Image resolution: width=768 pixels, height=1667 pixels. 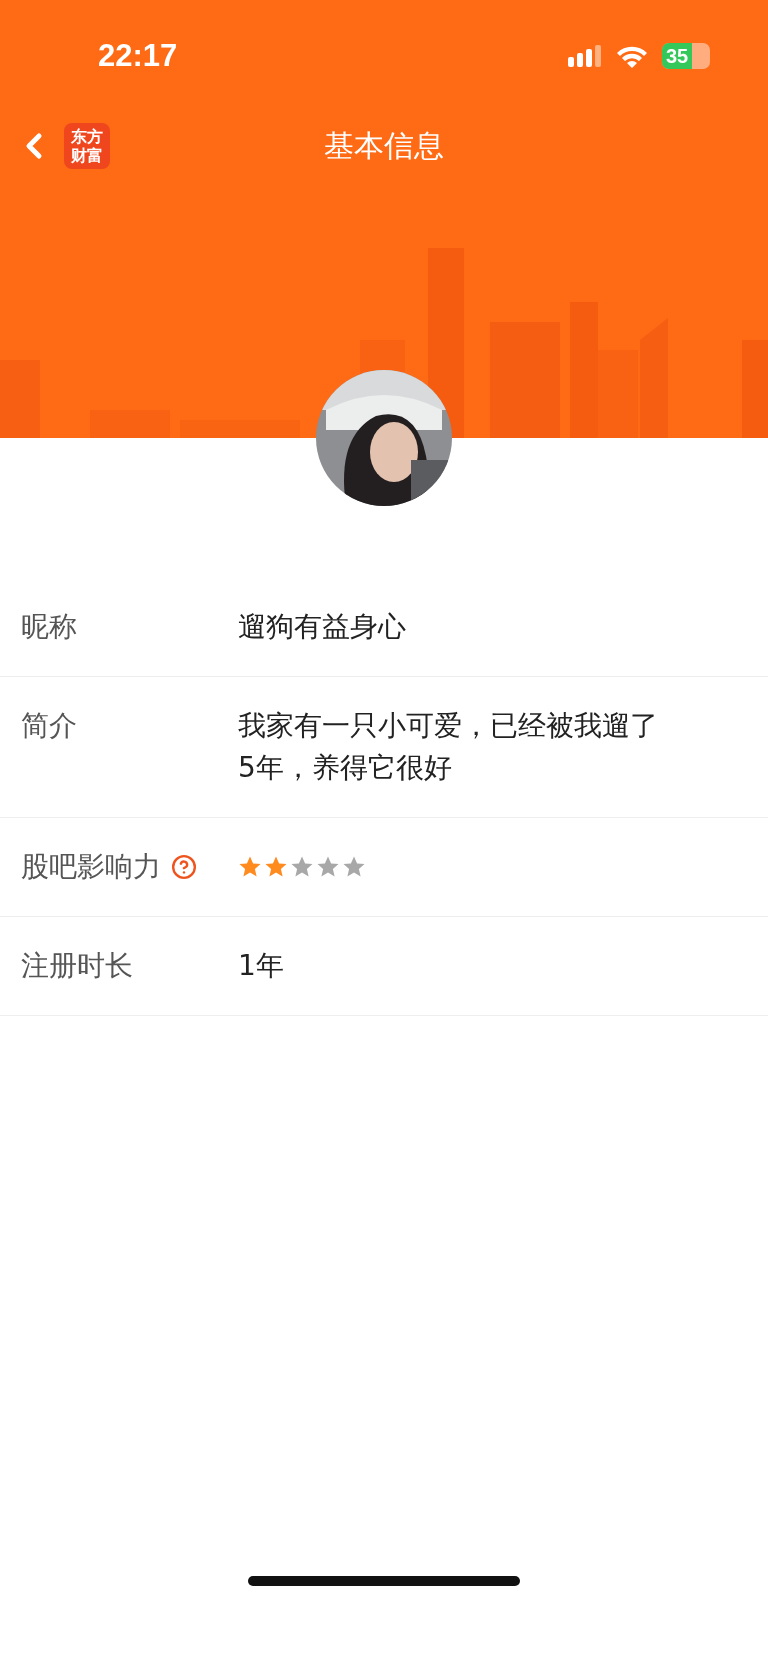 What do you see at coordinates (87, 146) in the screenshot?
I see `app-logo: 东方 财富` at bounding box center [87, 146].